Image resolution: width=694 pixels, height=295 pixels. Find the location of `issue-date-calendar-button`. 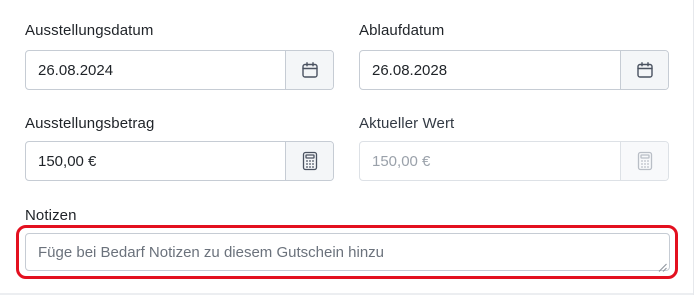

issue-date-calendar-button is located at coordinates (309, 70).